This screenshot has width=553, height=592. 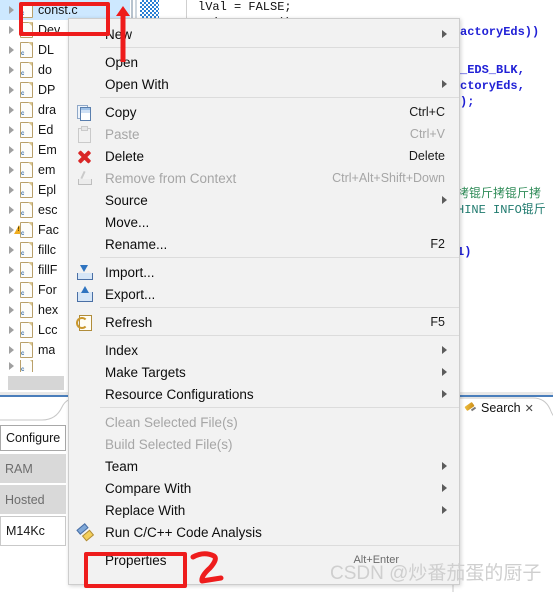 I want to click on tree-scrollbar-thumb, so click(x=36, y=383).